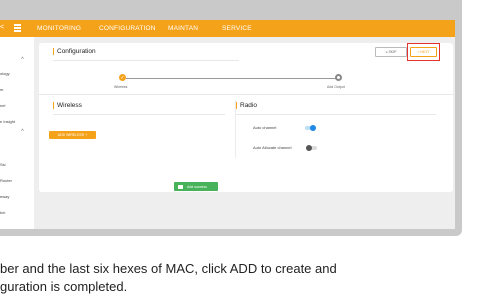  I want to click on step-label-add-output: Add Output, so click(336, 87).